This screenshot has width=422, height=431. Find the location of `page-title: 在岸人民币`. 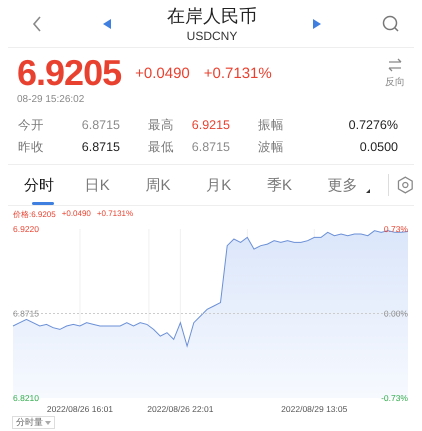

page-title: 在岸人民币 is located at coordinates (212, 15).